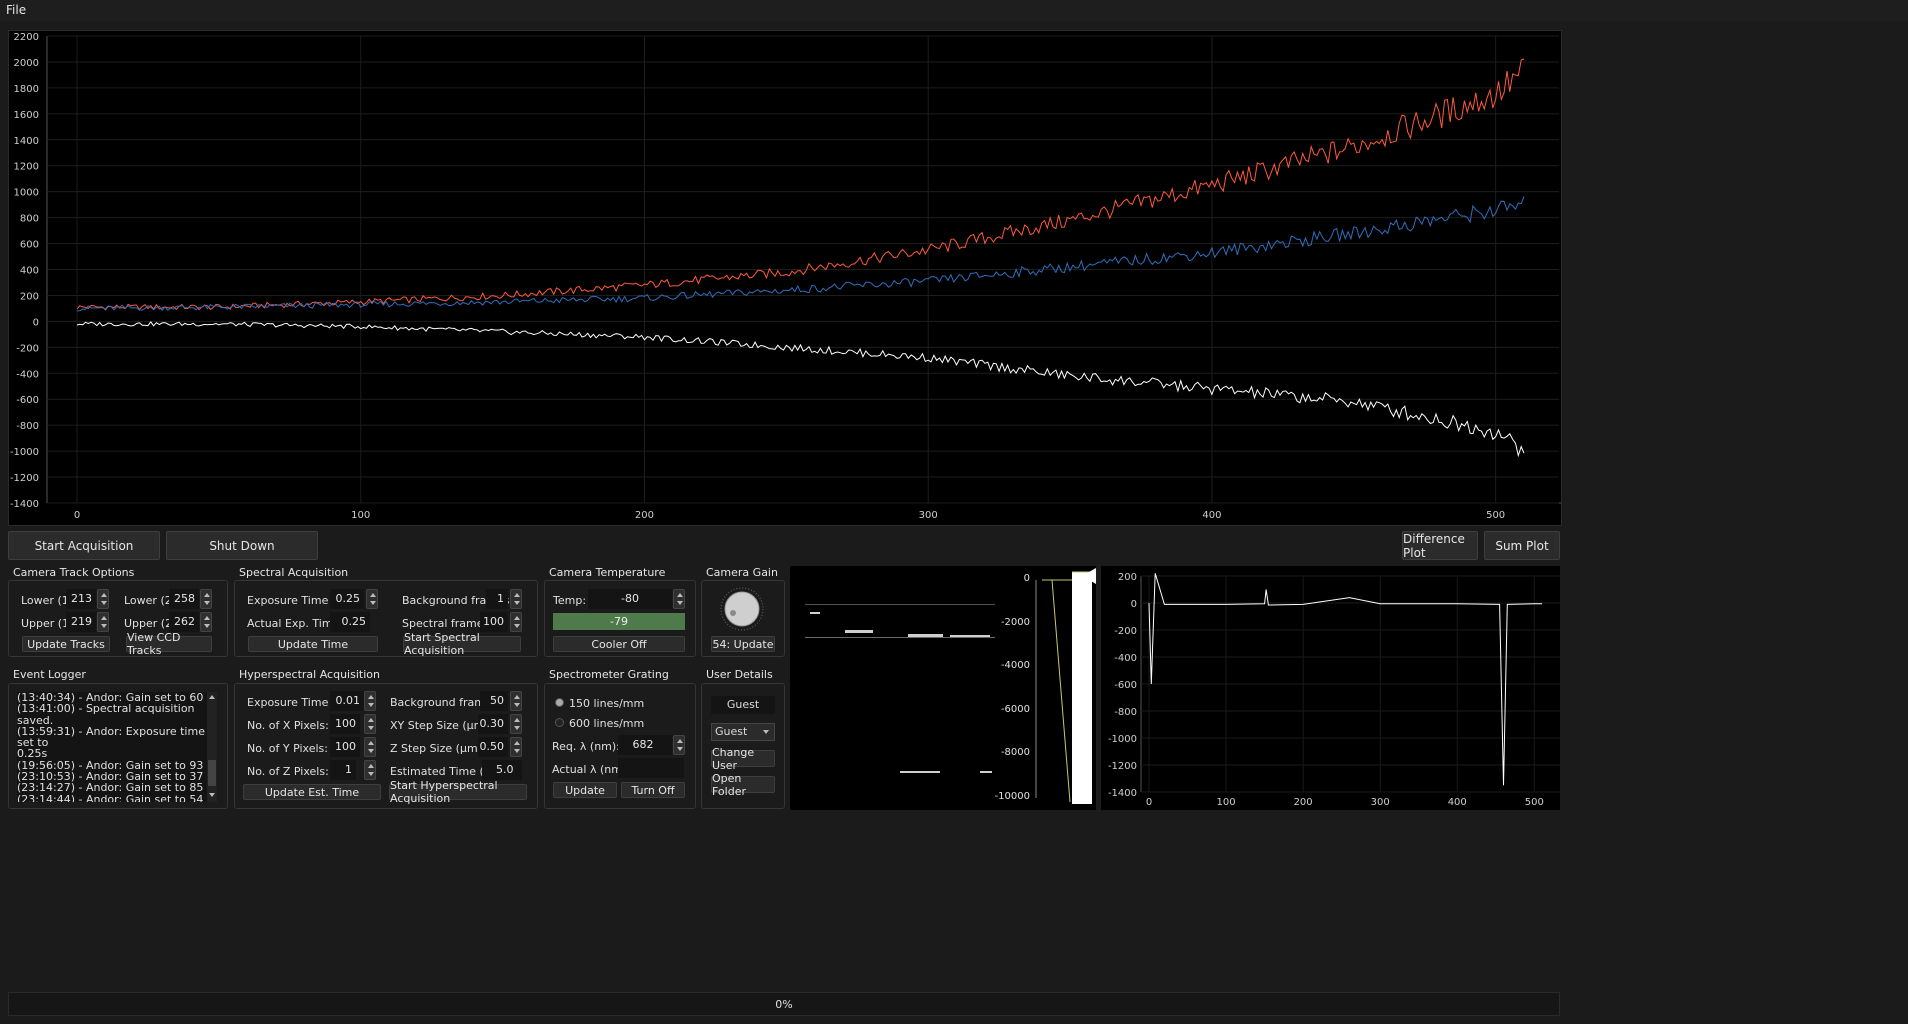 This screenshot has width=1908, height=1024. What do you see at coordinates (26, 167) in the screenshot?
I see `y-tick-label: 1200` at bounding box center [26, 167].